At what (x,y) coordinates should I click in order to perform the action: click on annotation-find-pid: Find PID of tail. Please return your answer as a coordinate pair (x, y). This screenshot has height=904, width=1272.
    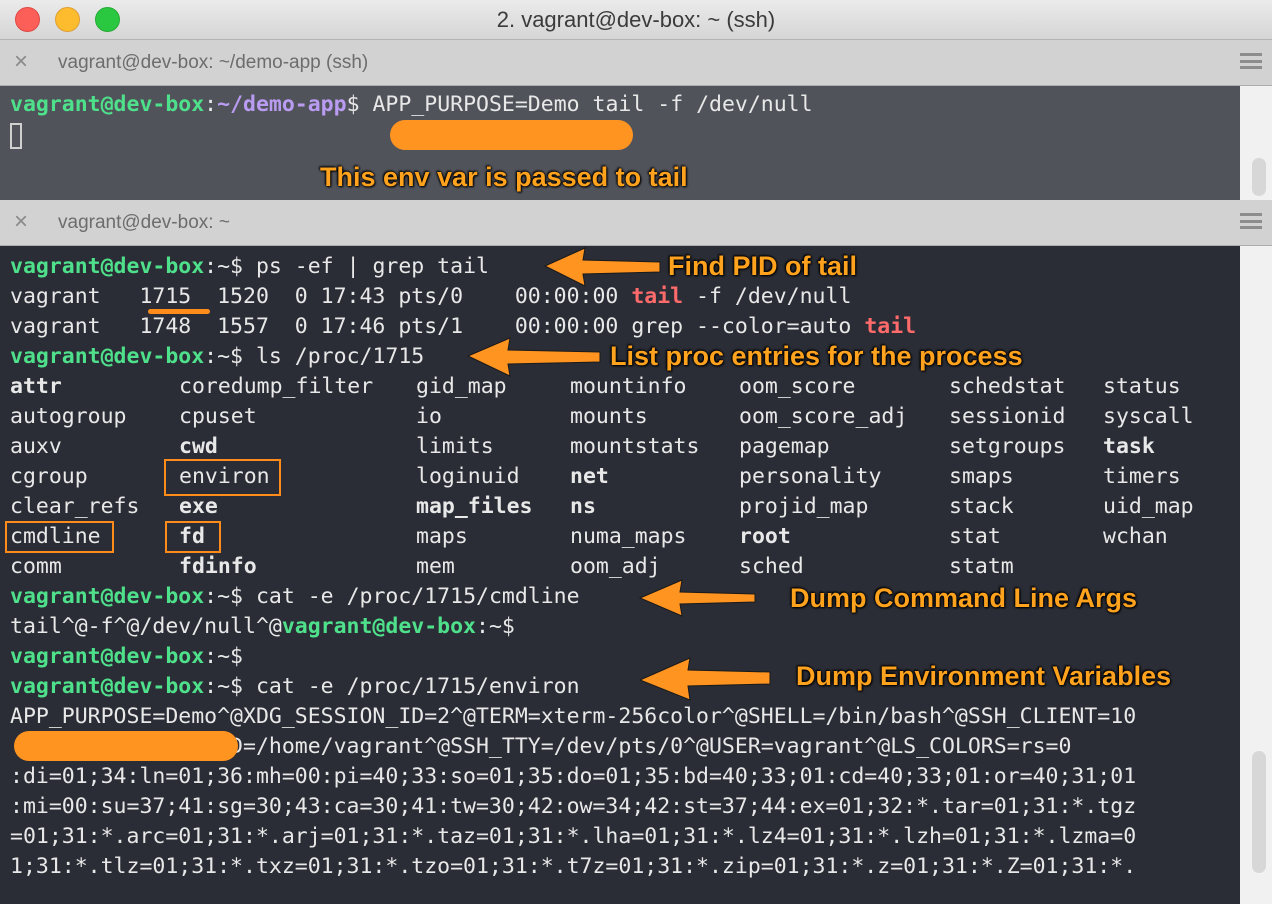
    Looking at the image, I should click on (762, 266).